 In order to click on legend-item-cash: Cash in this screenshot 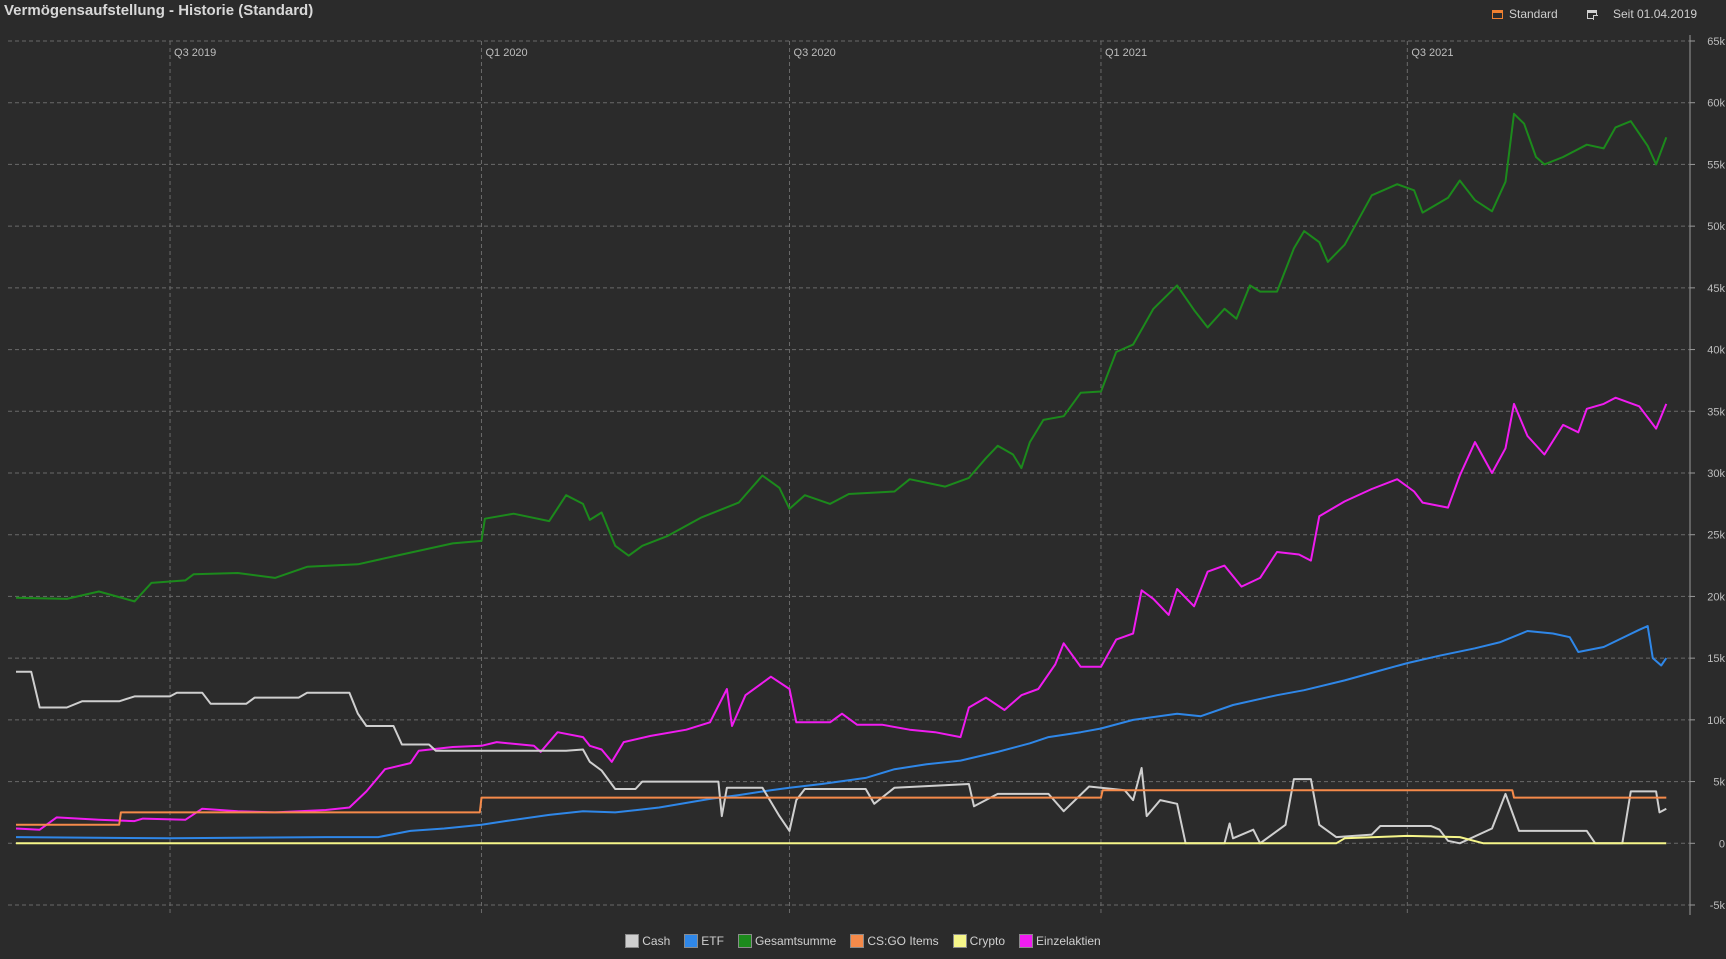, I will do `click(647, 941)`.